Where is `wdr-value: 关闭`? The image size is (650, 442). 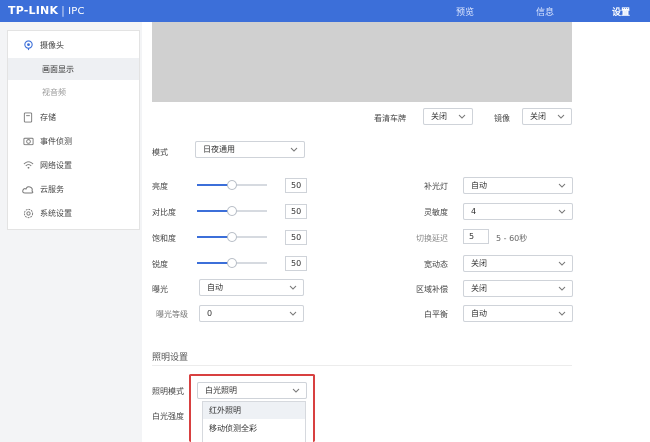 wdr-value: 关闭 is located at coordinates (479, 263).